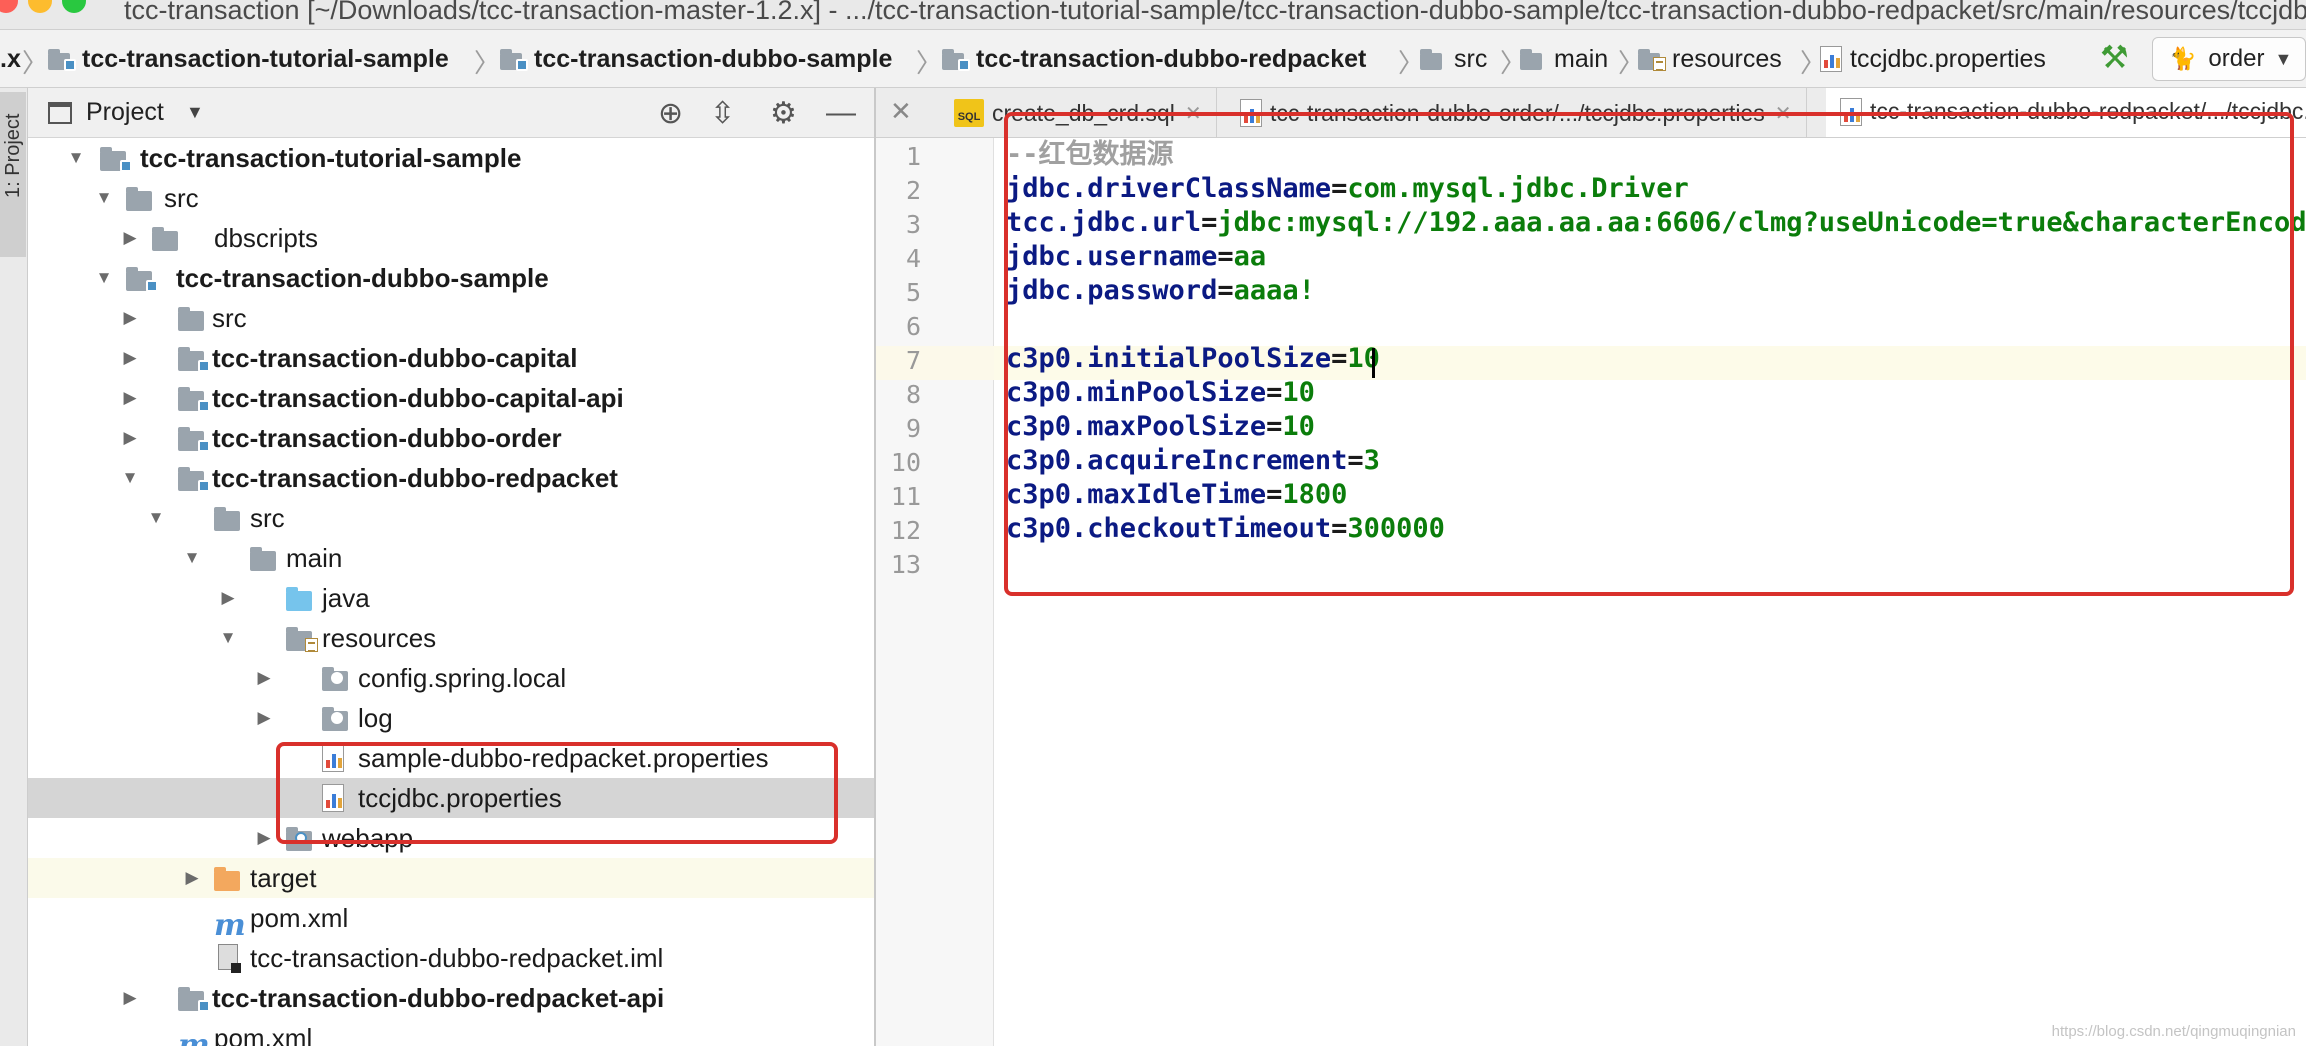  What do you see at coordinates (1727, 58) in the screenshot?
I see `breadcrumb-label: resources` at bounding box center [1727, 58].